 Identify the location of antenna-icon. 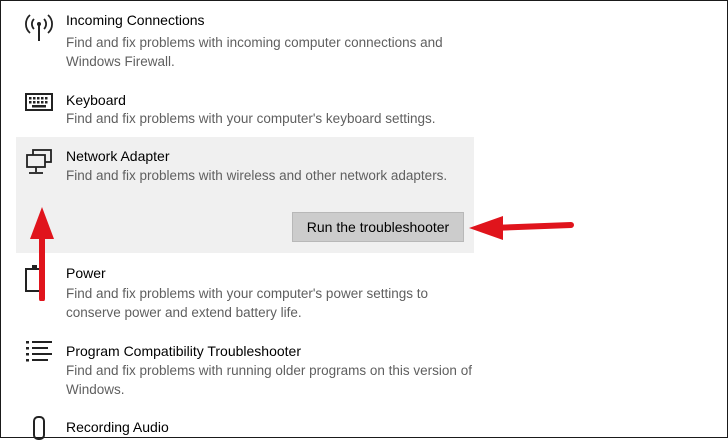
(39, 26).